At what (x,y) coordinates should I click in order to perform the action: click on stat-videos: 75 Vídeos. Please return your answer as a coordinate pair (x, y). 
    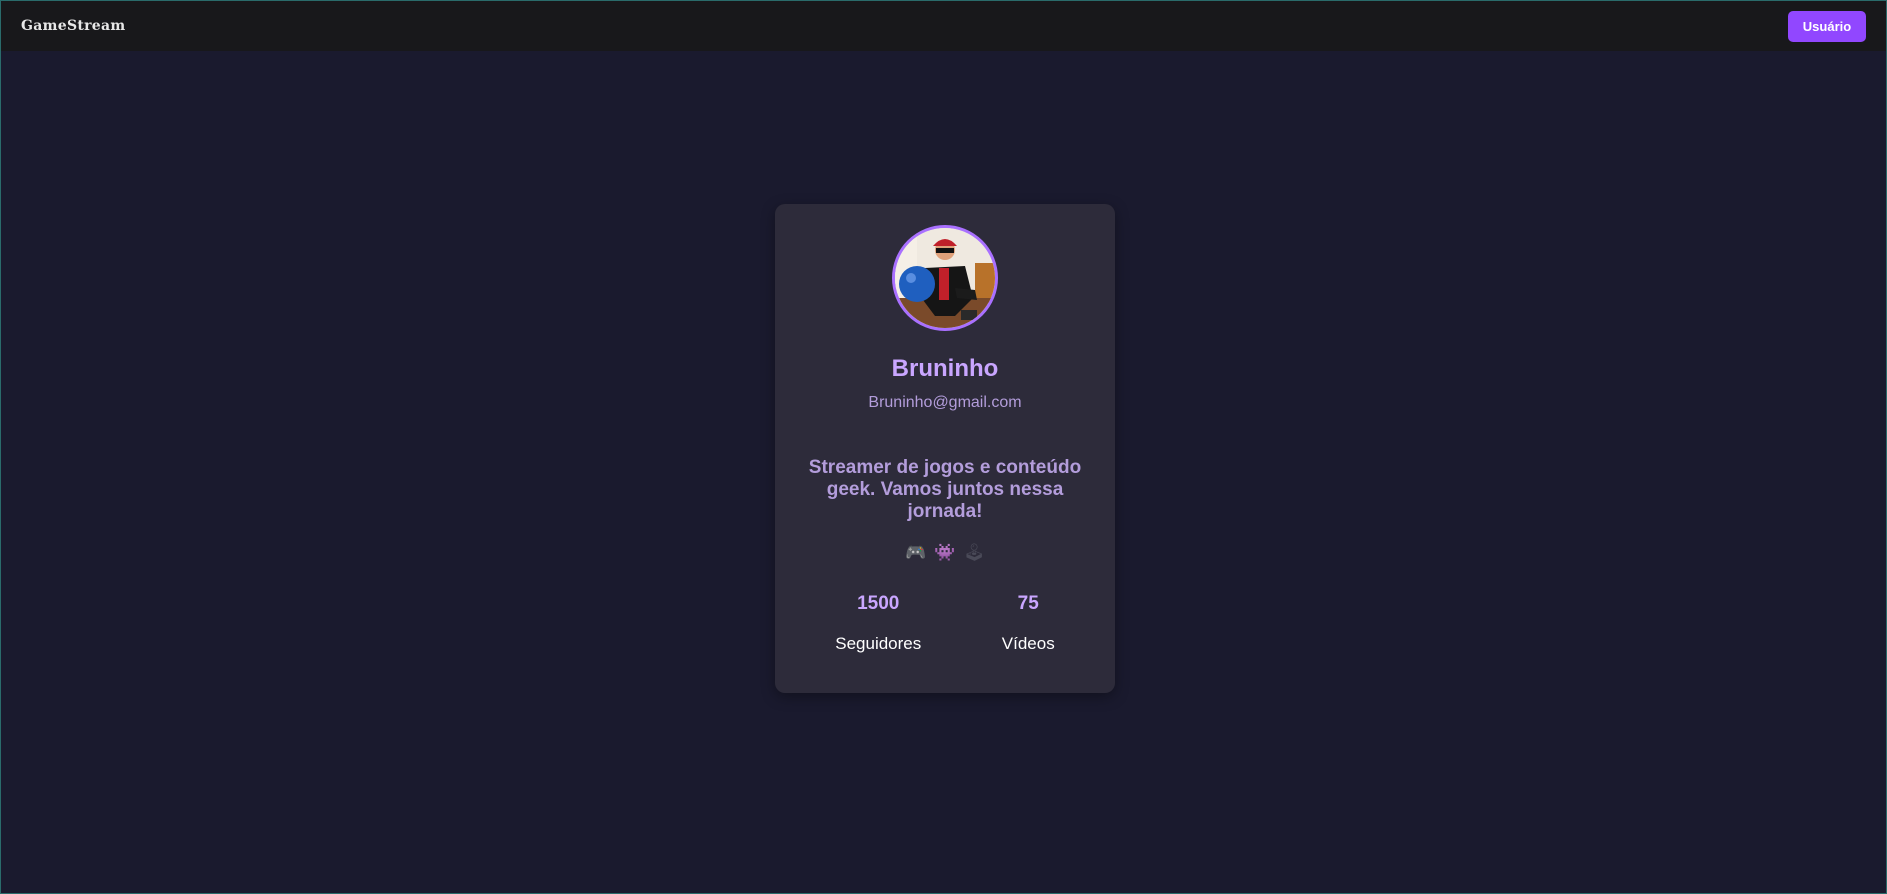
    Looking at the image, I should click on (1028, 623).